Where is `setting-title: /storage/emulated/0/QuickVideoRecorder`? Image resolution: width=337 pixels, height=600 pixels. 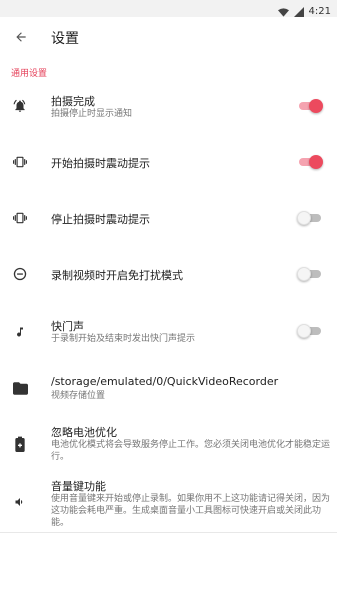
setting-title: /storage/emulated/0/QuickVideoRecorder is located at coordinates (165, 381).